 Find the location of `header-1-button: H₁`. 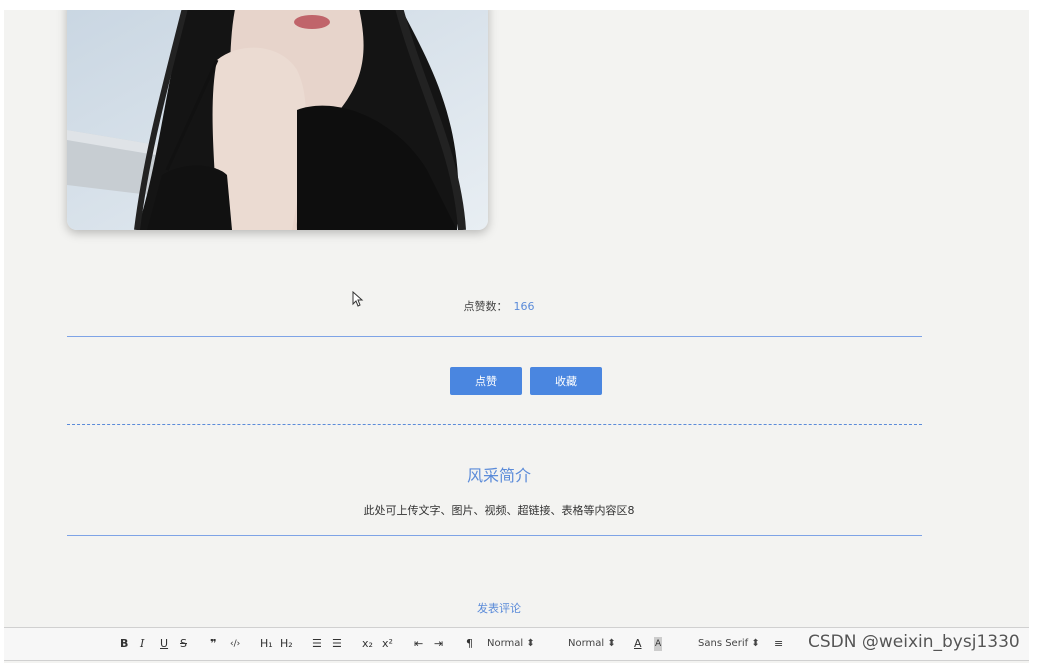

header-1-button: H₁ is located at coordinates (266, 644).